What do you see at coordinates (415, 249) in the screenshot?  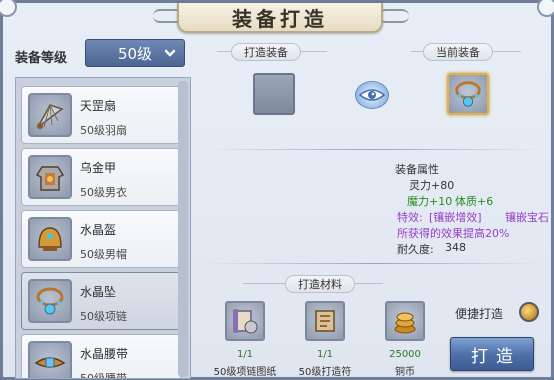 I see `durability-label: 耐久度:` at bounding box center [415, 249].